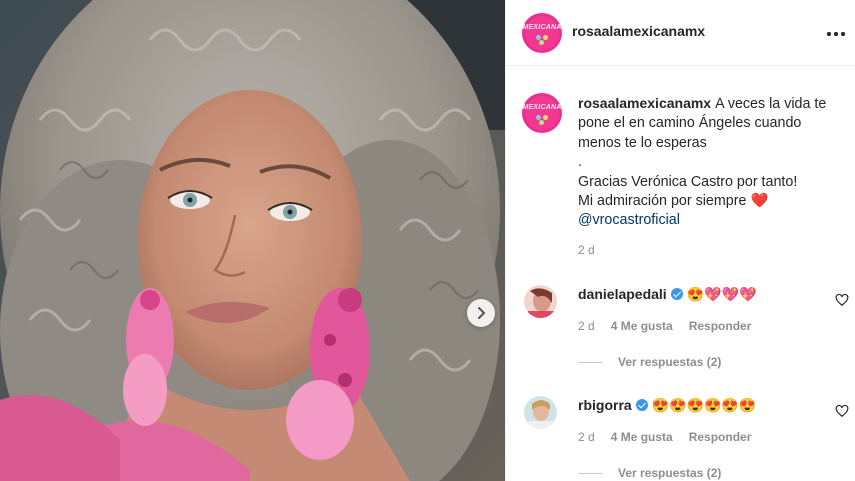  I want to click on comment-row: rbigorra 😍😍😍😍😍😍, so click(667, 405).